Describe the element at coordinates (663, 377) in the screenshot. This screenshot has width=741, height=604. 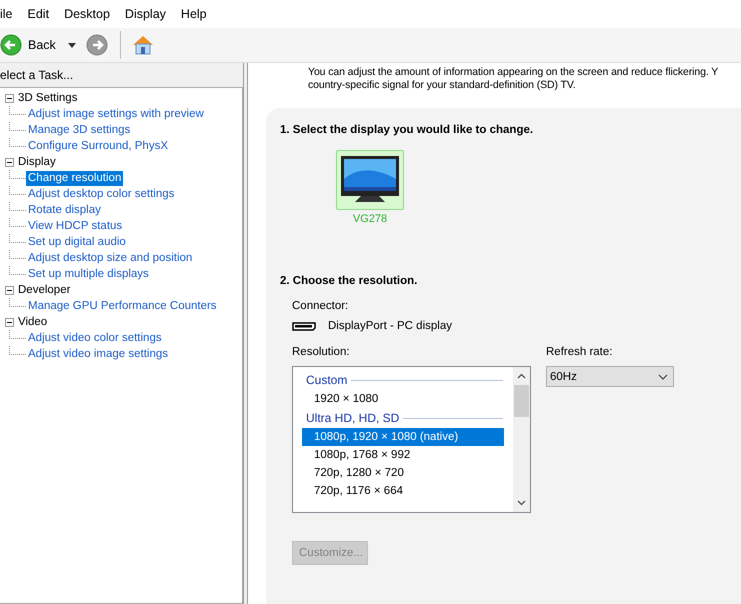
I see `chevron-down-icon` at that location.